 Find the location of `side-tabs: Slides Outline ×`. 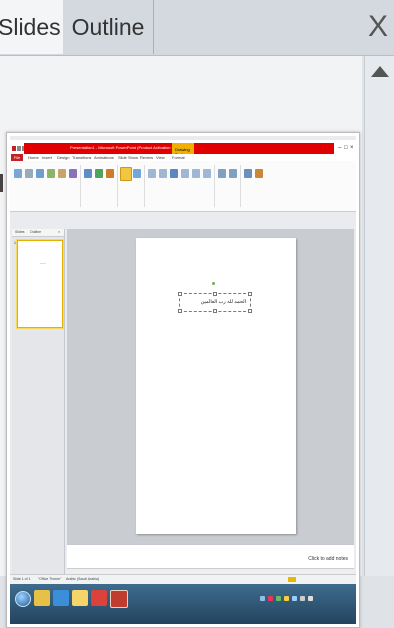

side-tabs: Slides Outline × is located at coordinates (38, 233).